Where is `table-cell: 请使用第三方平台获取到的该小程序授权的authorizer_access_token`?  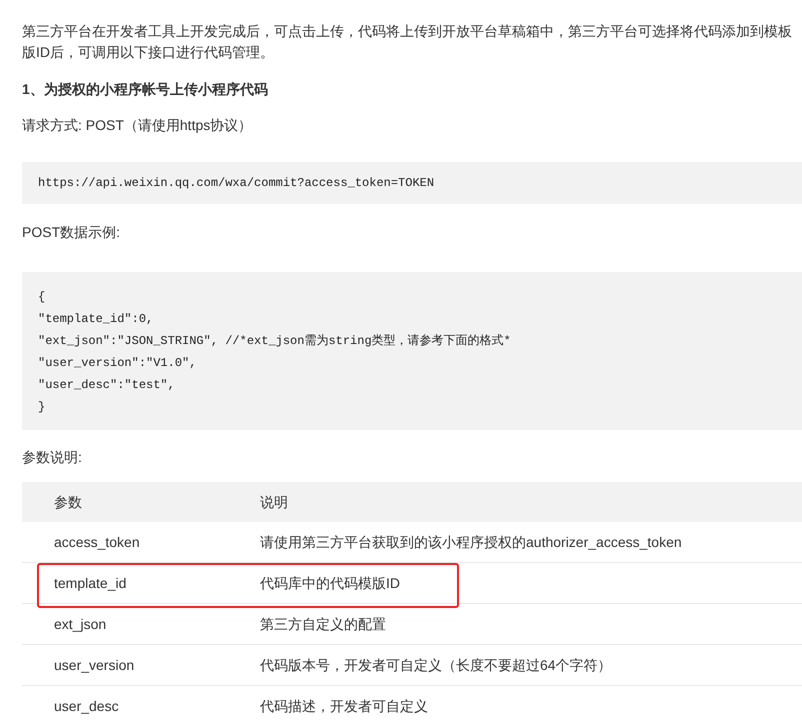 table-cell: 请使用第三方平台获取到的该小程序授权的authorizer_access_token is located at coordinates (471, 542).